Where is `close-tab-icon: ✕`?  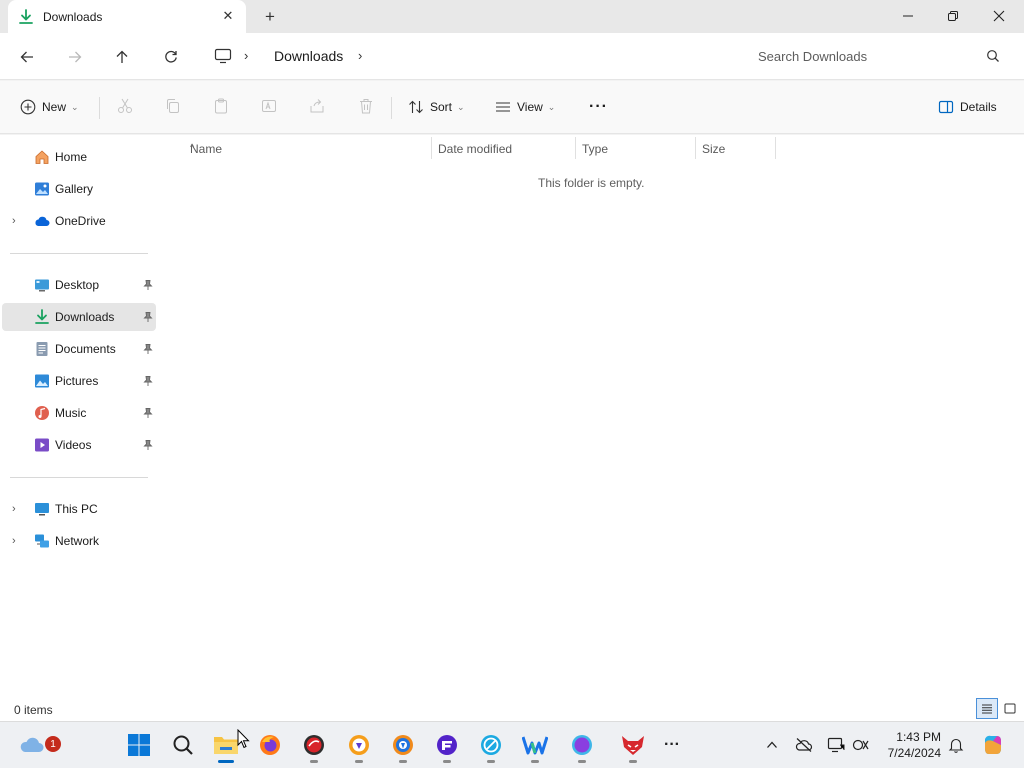
close-tab-icon: ✕ is located at coordinates (228, 16).